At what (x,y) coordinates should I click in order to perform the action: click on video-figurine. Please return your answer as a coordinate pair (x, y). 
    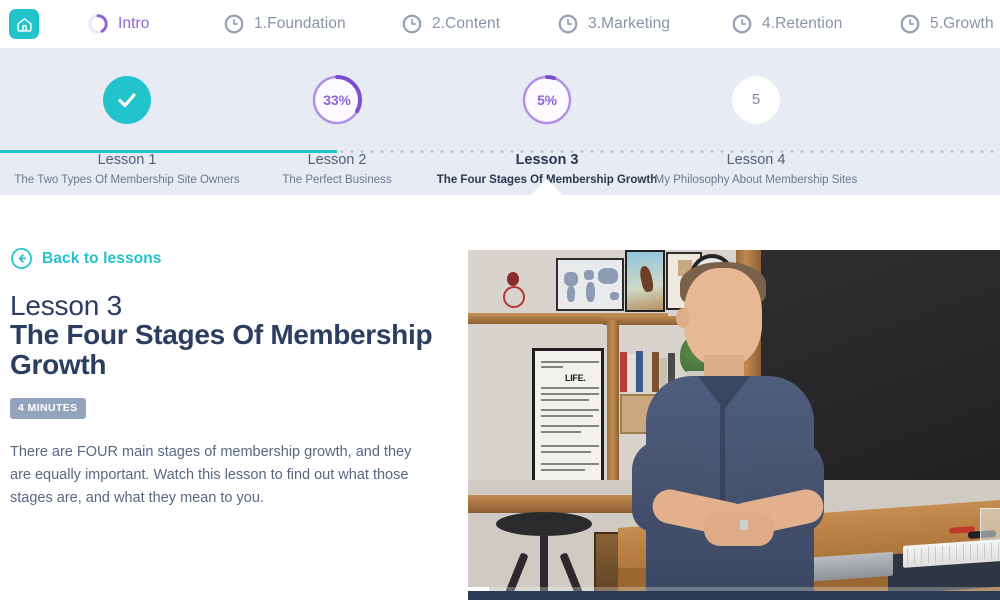
    Looking at the image, I should click on (514, 292).